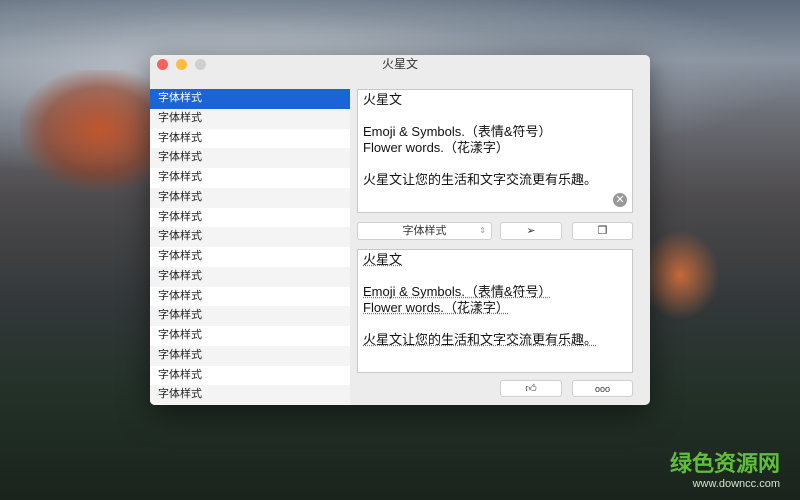  What do you see at coordinates (436, 147) in the screenshot?
I see `input-line: Flower words.（花漾字）` at bounding box center [436, 147].